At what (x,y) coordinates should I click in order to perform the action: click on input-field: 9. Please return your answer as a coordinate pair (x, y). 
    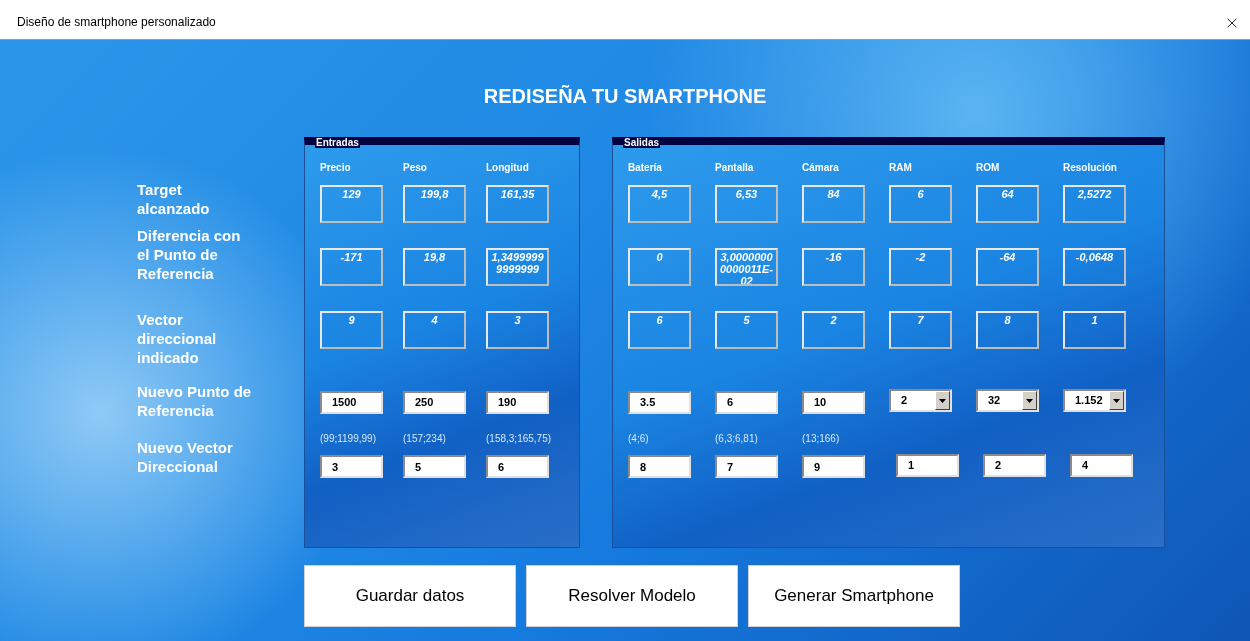
    Looking at the image, I should click on (833, 466).